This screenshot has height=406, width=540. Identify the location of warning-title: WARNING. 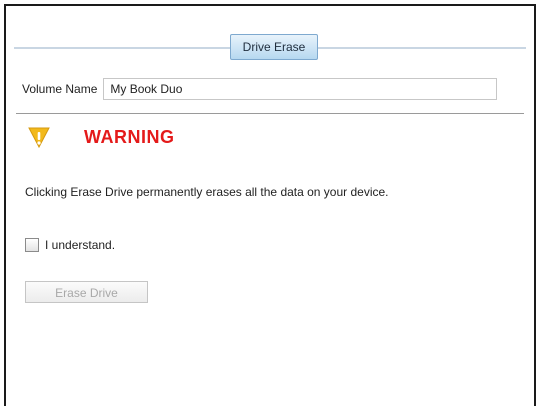
(129, 136).